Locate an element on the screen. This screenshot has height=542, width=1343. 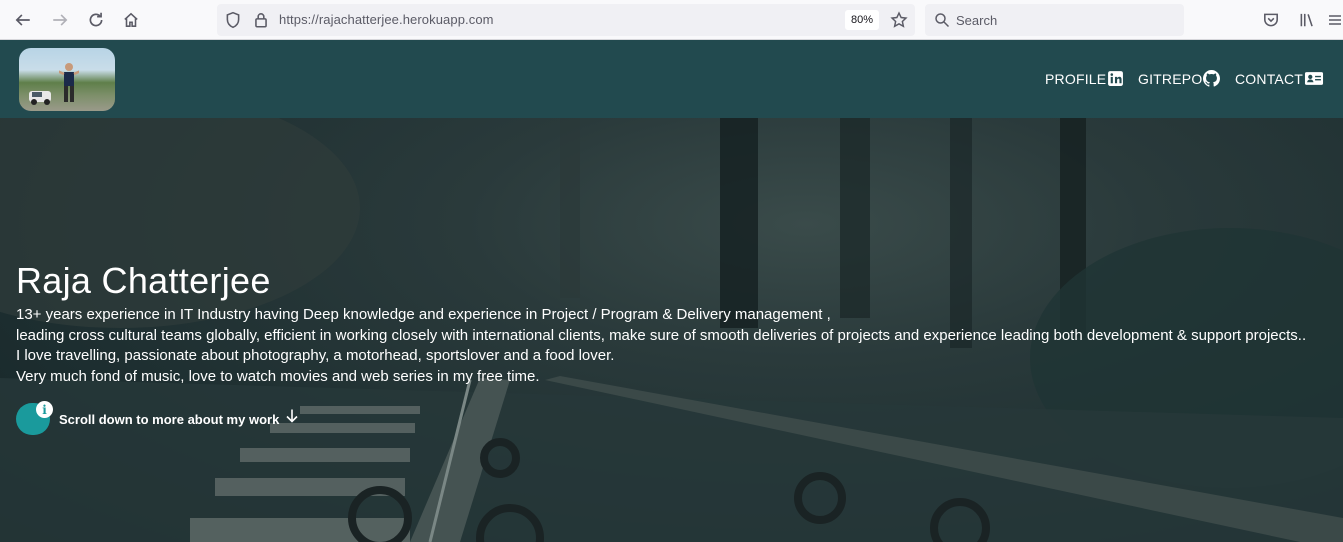
scroll-down-label: Scroll down to more about my work is located at coordinates (169, 419).